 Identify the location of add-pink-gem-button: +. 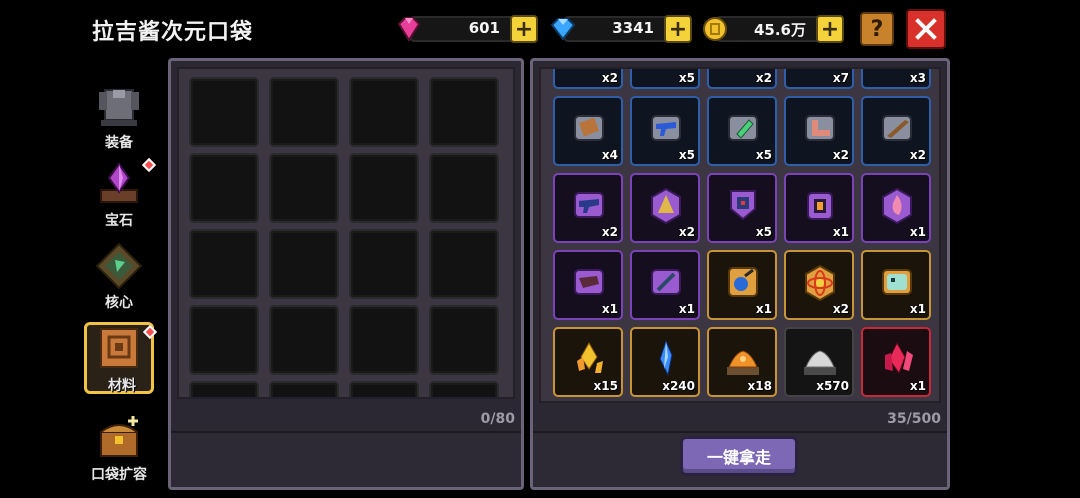
(524, 29).